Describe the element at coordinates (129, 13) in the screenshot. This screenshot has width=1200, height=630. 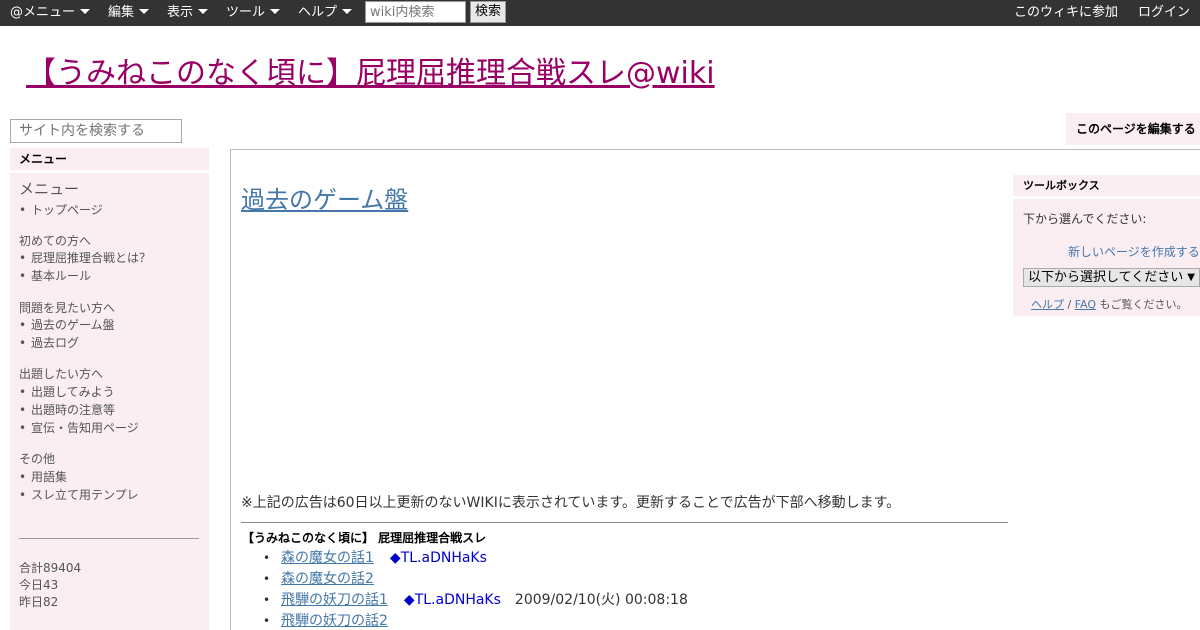
I see `menu-edit: 編集` at that location.